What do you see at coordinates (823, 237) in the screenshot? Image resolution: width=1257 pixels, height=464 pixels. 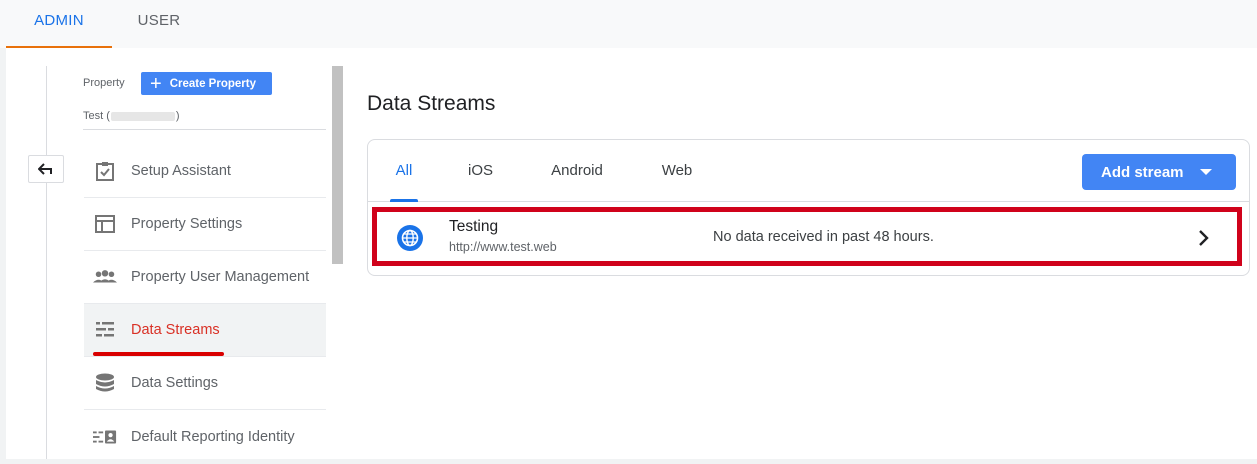 I see `stream-status: No data received in past 48 hours.` at bounding box center [823, 237].